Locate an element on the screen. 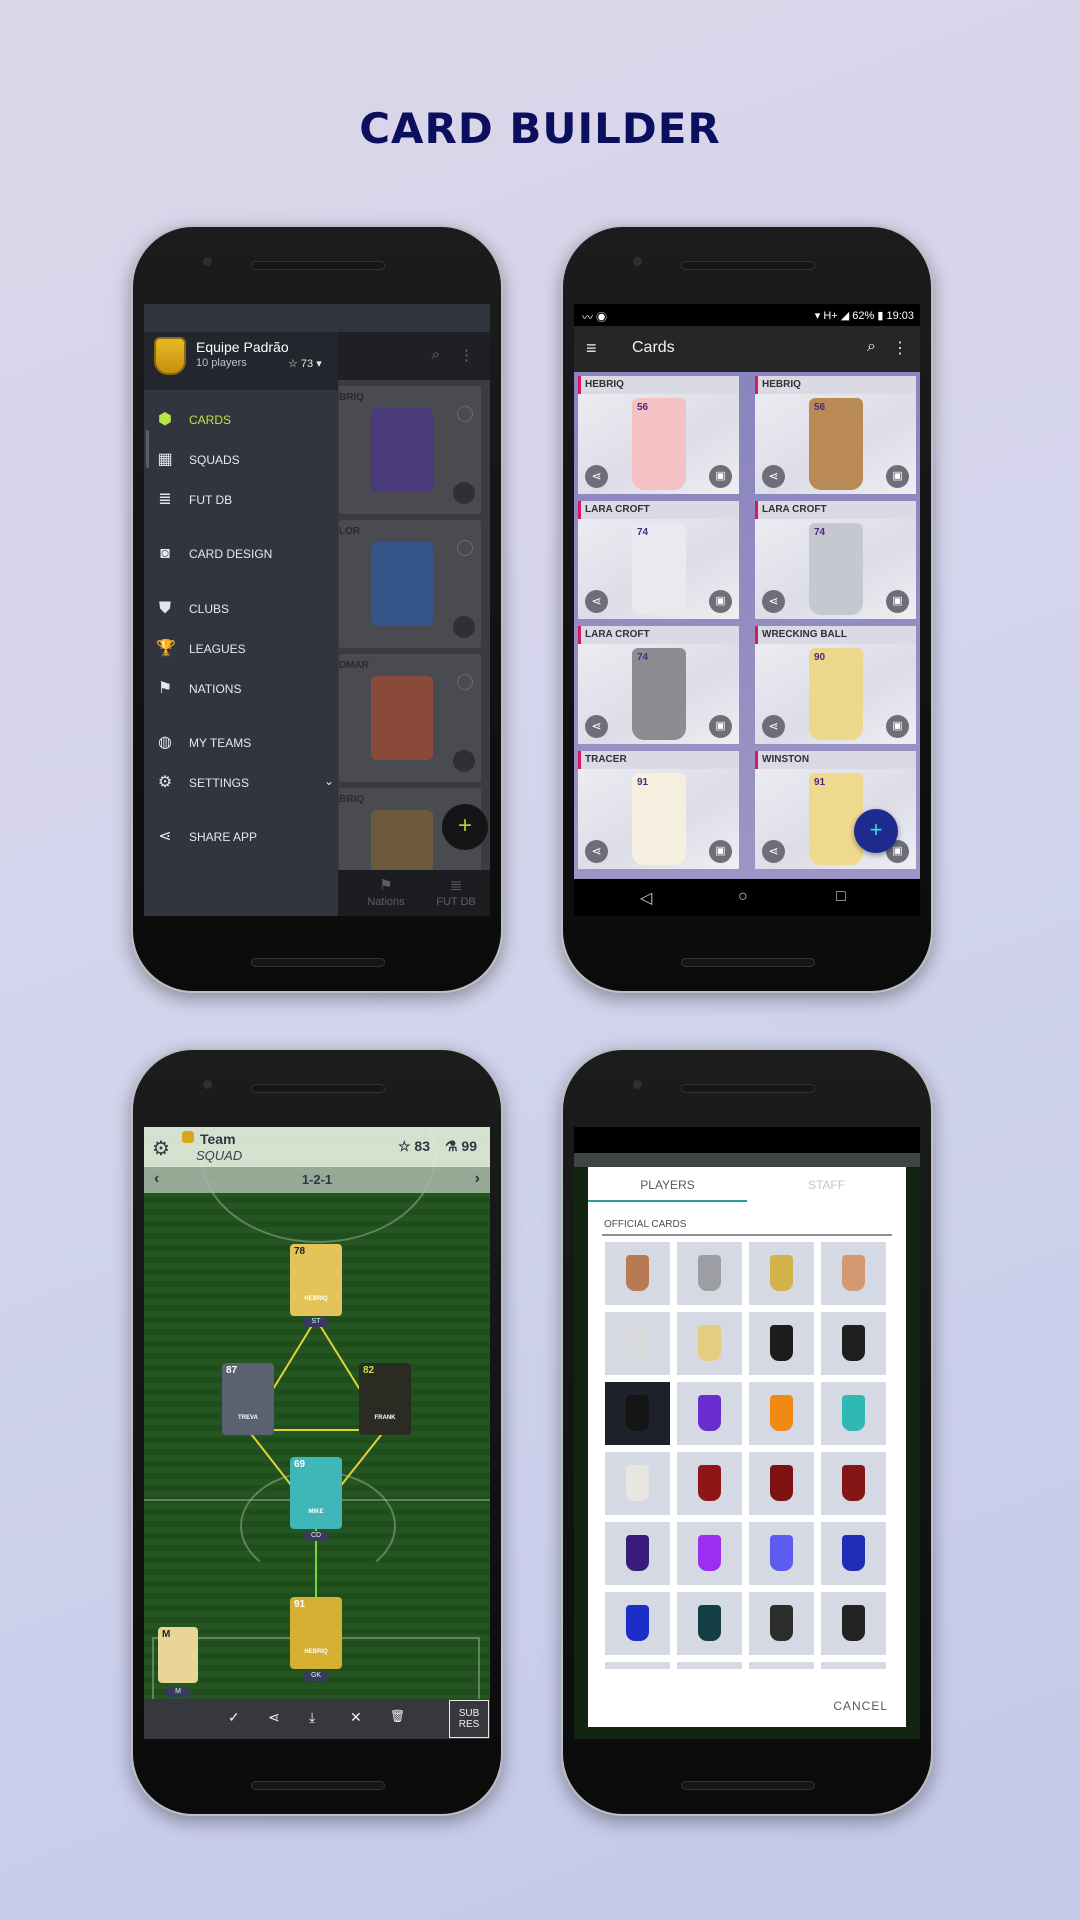  drawer-item-squads: ▦ SQUADS is located at coordinates (241, 460).